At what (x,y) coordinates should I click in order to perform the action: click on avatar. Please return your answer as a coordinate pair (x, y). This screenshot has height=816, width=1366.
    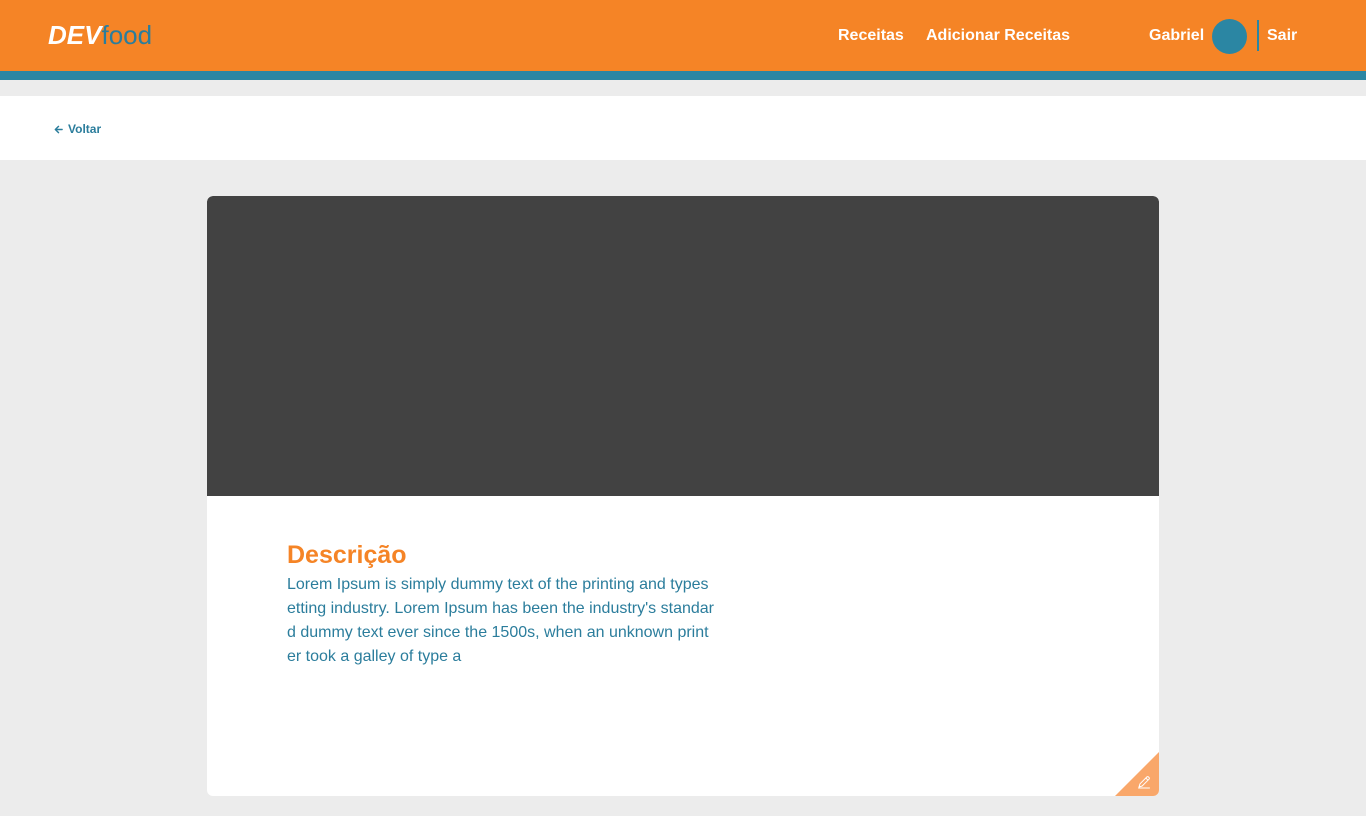
    Looking at the image, I should click on (1229, 36).